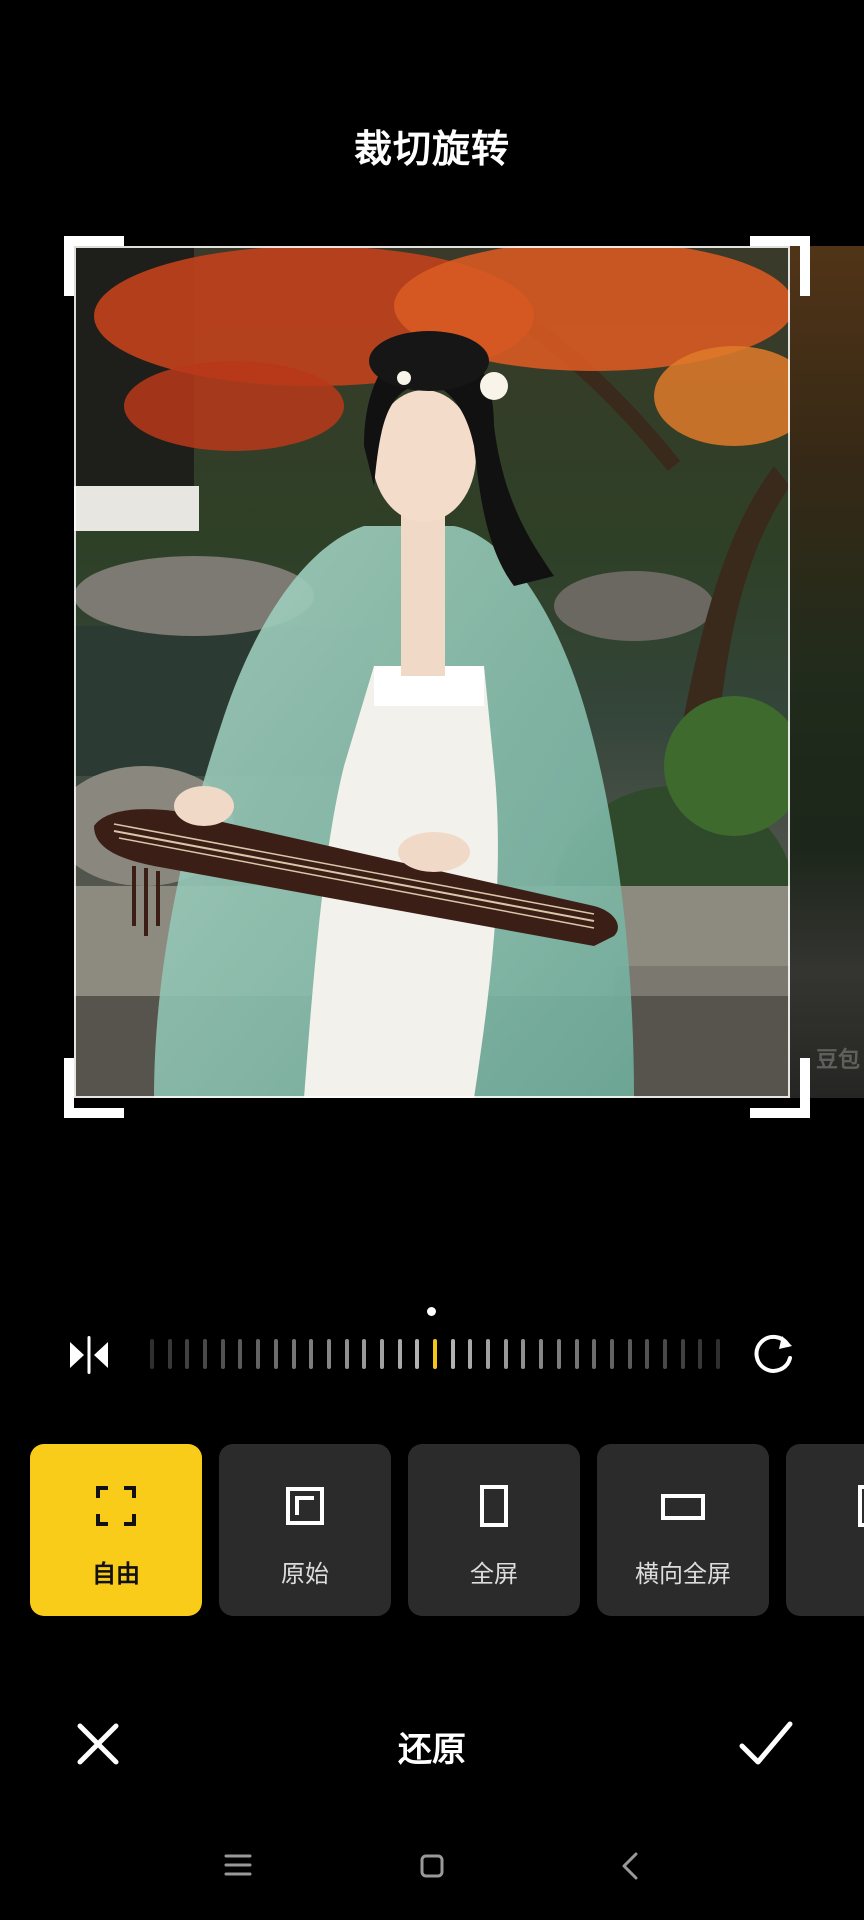 Image resolution: width=864 pixels, height=1920 pixels. I want to click on ratio-original: 原始, so click(305, 1530).